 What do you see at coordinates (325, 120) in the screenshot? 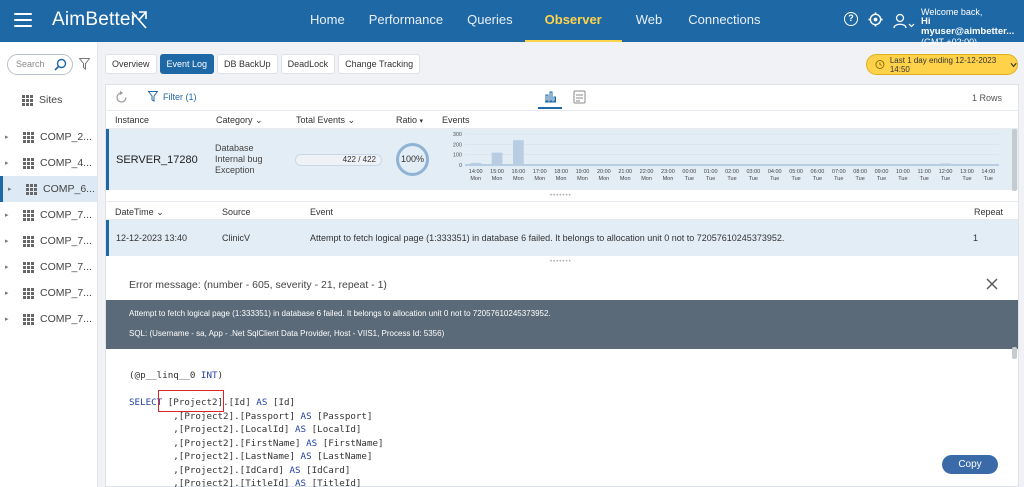
I see `col-total-events: Total Events ⌄` at bounding box center [325, 120].